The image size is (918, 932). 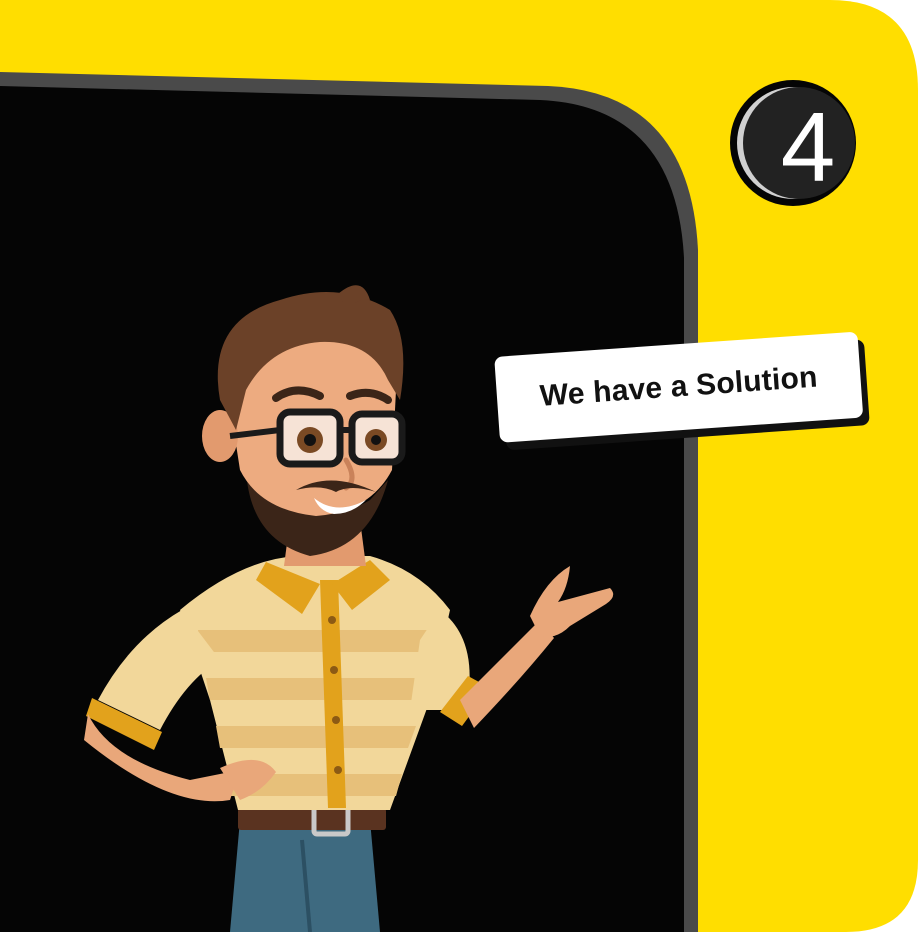 I want to click on callout-text: We have a Solution, so click(x=678, y=386).